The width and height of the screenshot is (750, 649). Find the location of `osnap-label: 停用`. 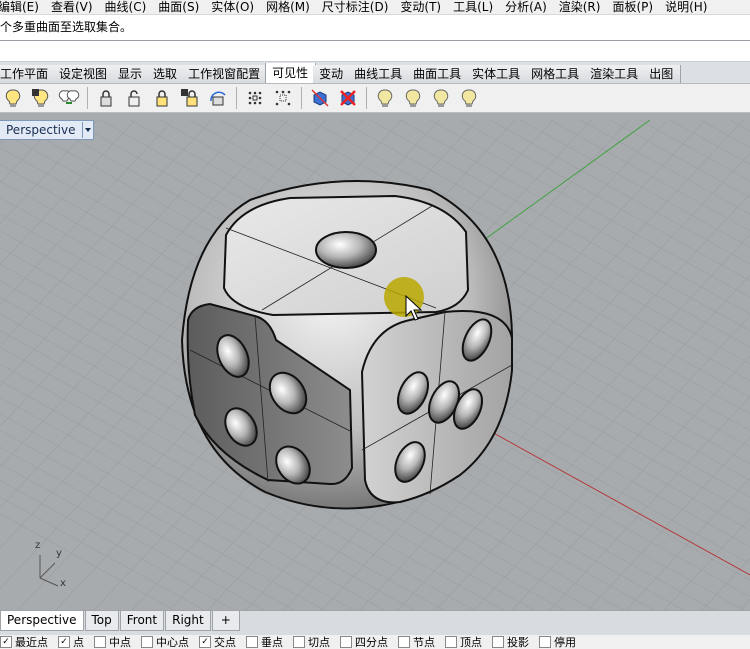

osnap-label: 停用 is located at coordinates (565, 642).